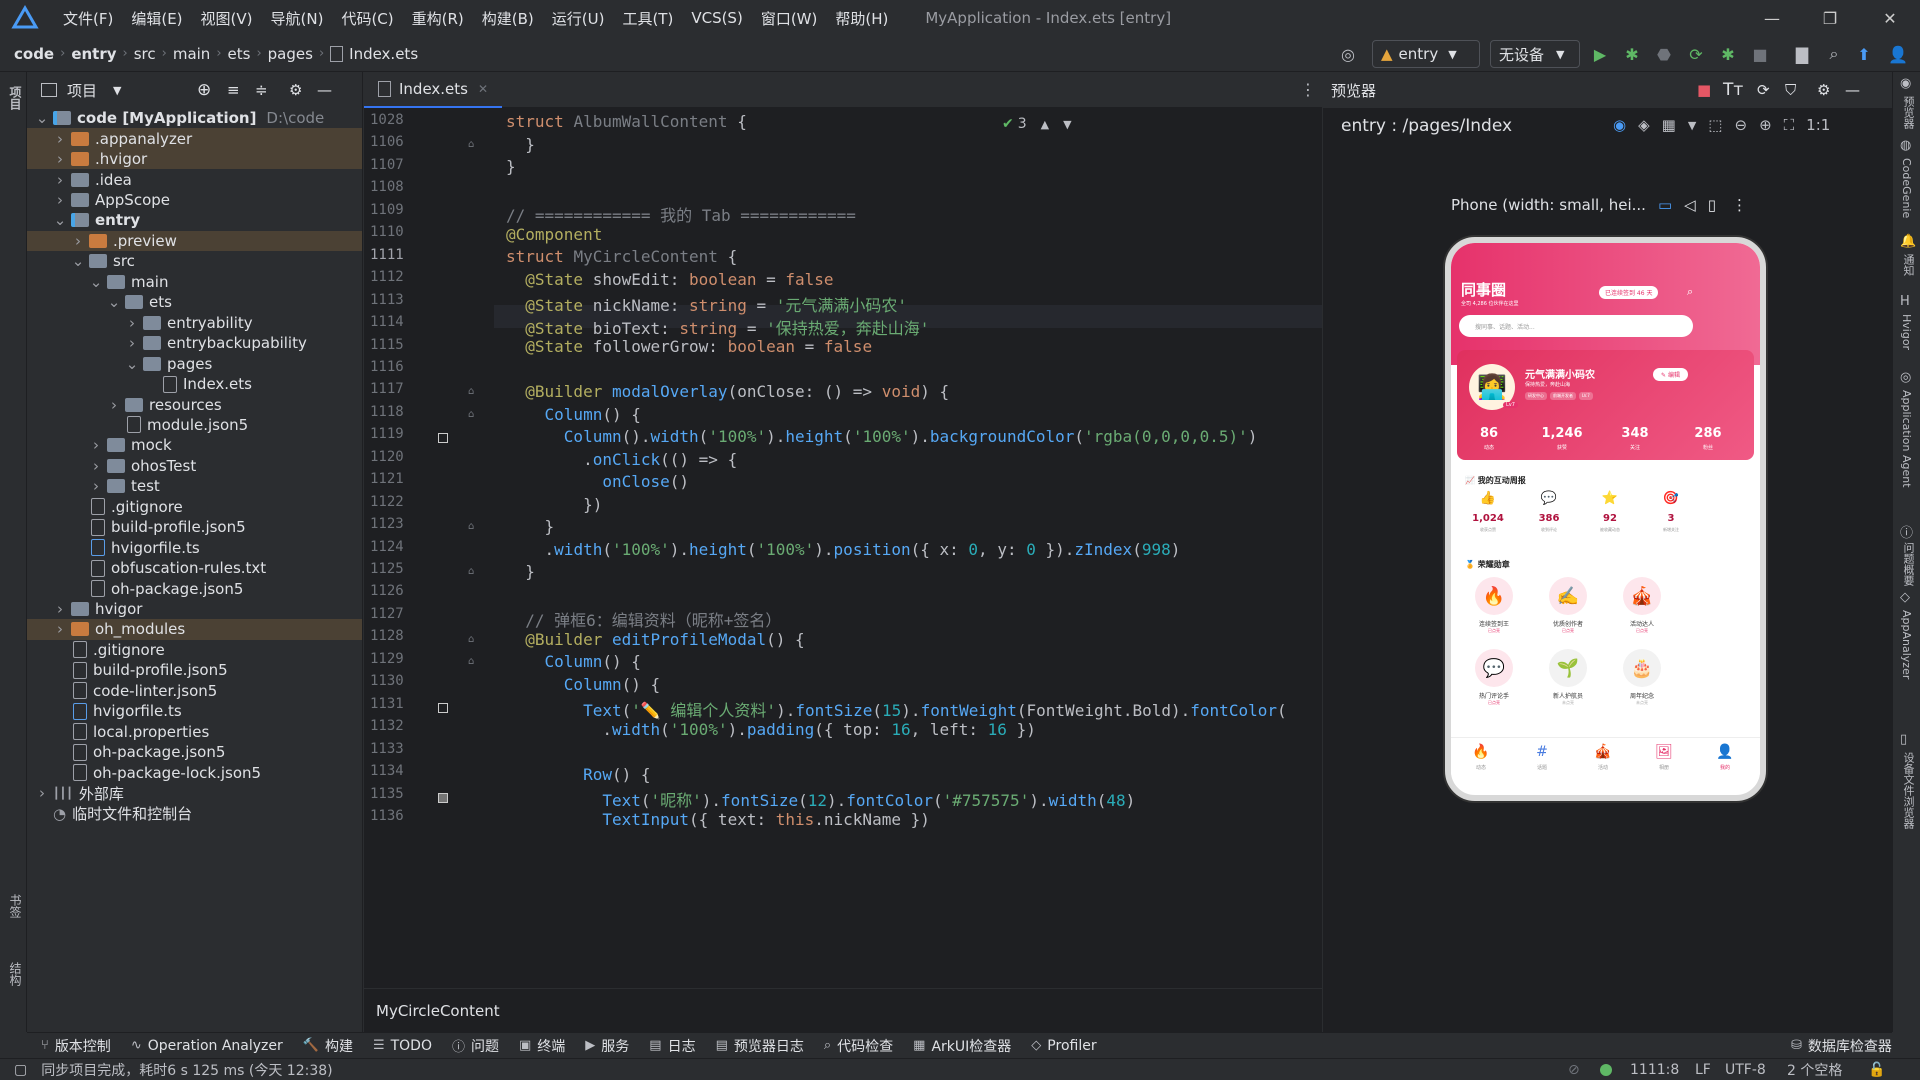  What do you see at coordinates (1600, 54) in the screenshot?
I see `run-icon: ▶` at bounding box center [1600, 54].